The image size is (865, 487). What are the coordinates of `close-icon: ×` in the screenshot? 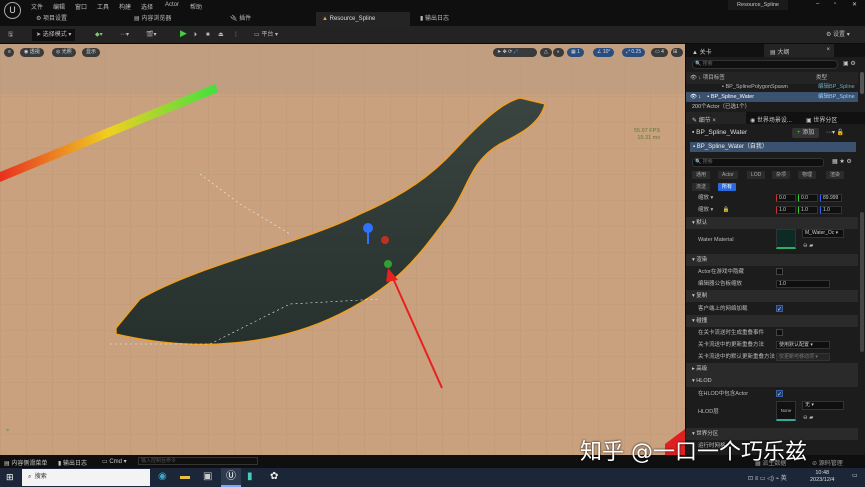 It's located at (828, 50).